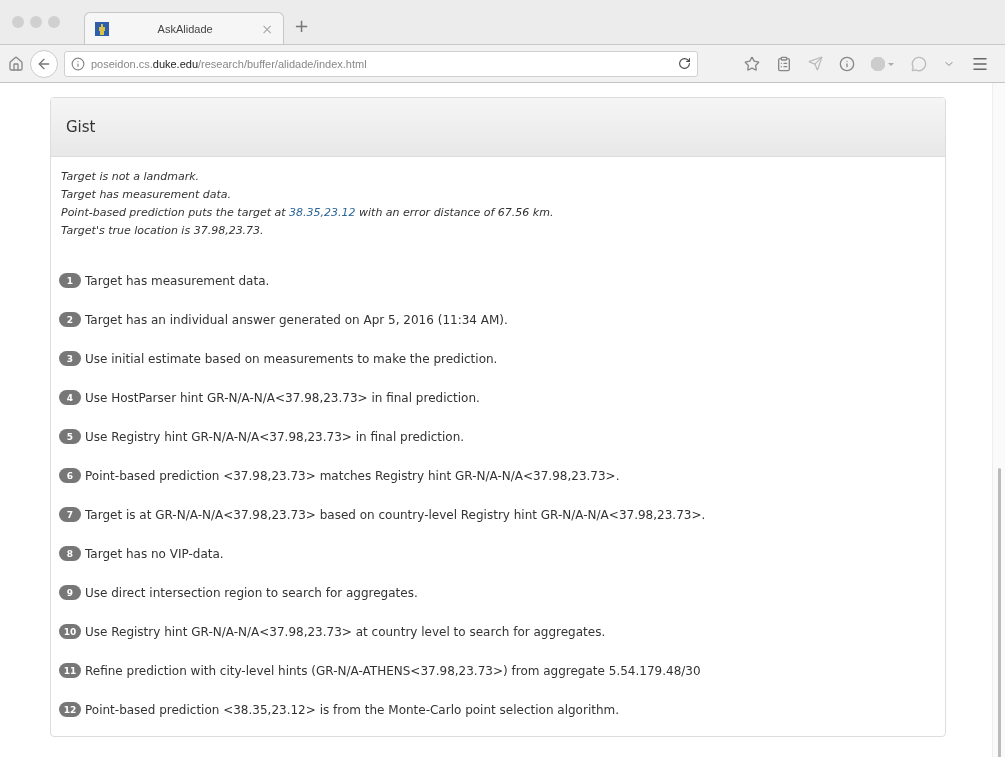 This screenshot has height=757, width=1005. Describe the element at coordinates (393, 670) in the screenshot. I see `step-text: Refine prediction with city-level hints (GR-N/A-ATHENS<37.98,23.73>) from aggregate 5.54.179.48/30` at that location.